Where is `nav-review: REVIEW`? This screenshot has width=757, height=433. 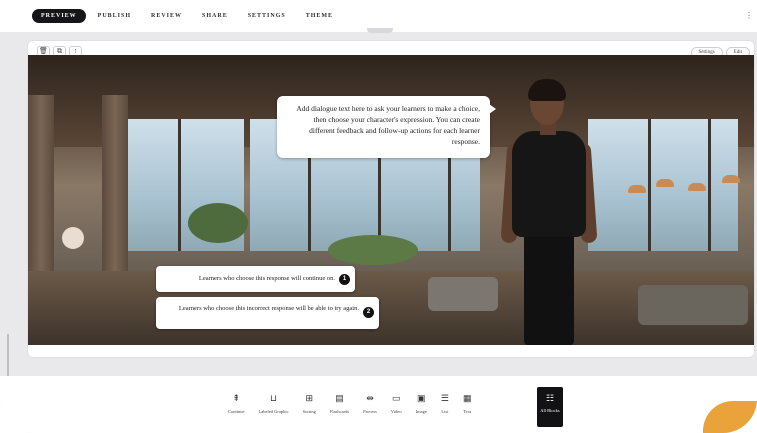 nav-review: REVIEW is located at coordinates (166, 16).